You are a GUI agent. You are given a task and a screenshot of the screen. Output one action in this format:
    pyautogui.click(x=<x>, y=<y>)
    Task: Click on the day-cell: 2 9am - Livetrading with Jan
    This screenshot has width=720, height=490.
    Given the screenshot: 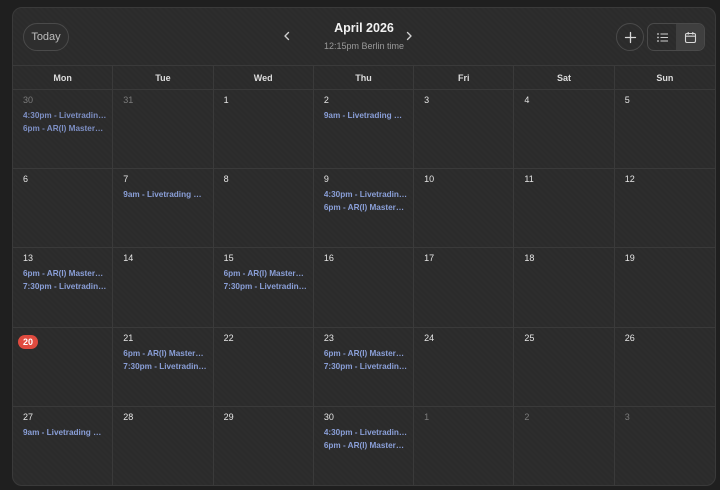 What is the action you would take?
    pyautogui.click(x=364, y=130)
    